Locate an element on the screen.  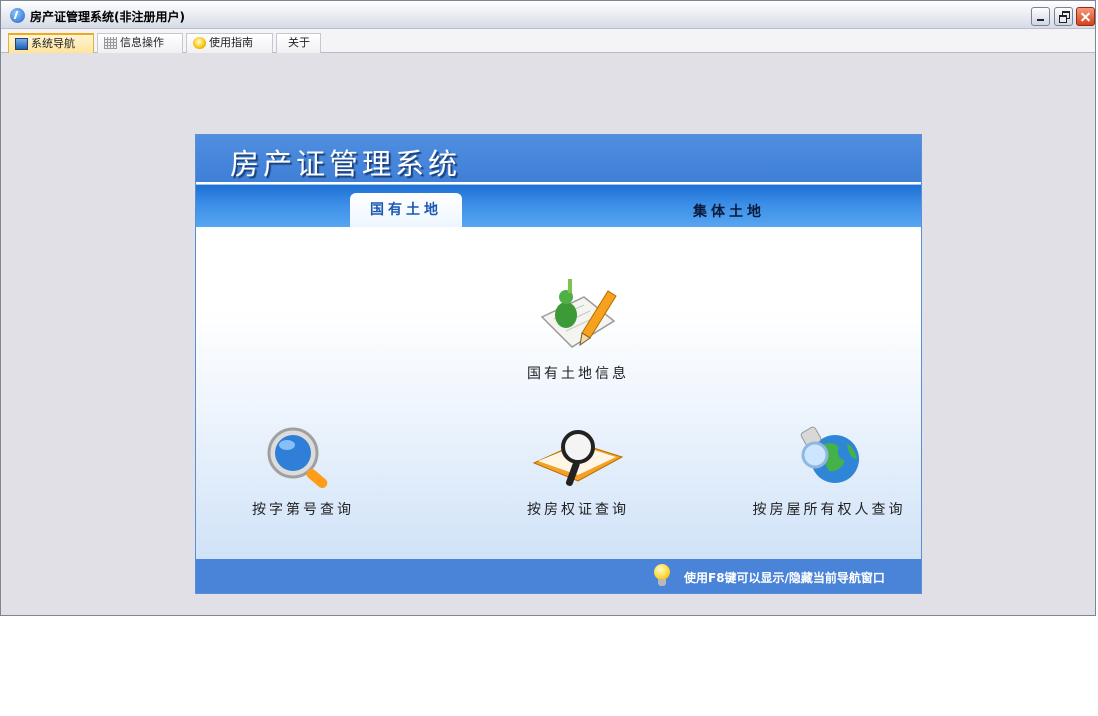
tab-info-ops: 信息操作 is located at coordinates (140, 43).